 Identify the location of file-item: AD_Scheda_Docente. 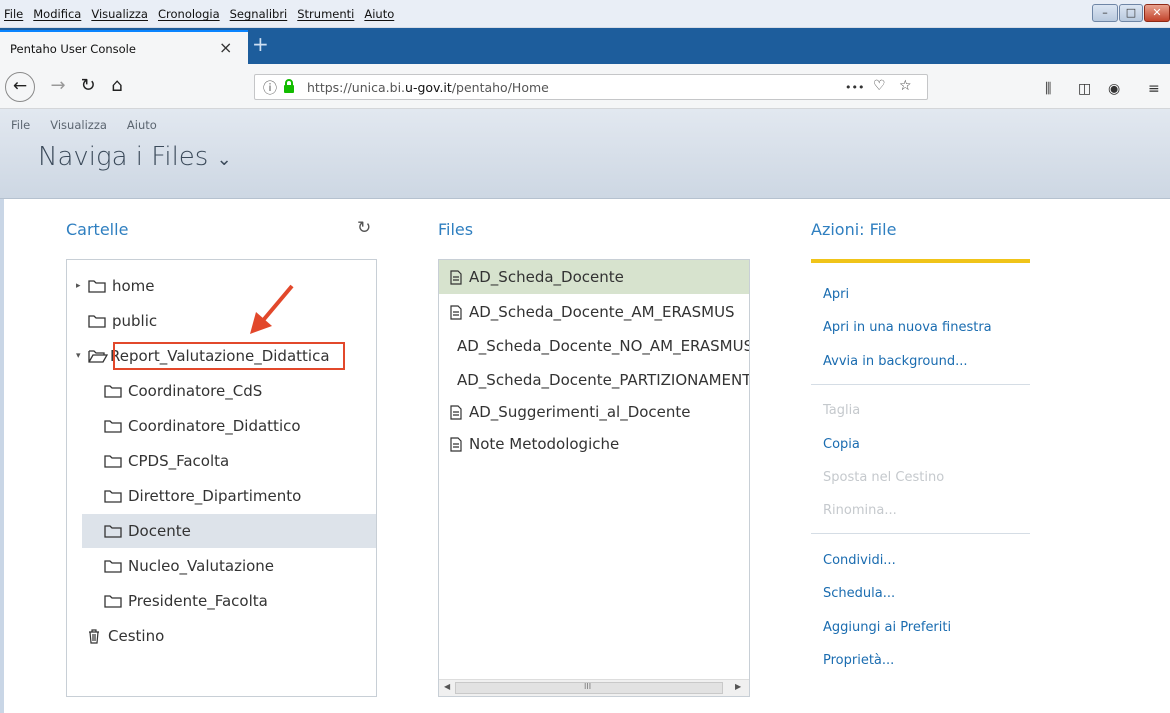
(594, 277).